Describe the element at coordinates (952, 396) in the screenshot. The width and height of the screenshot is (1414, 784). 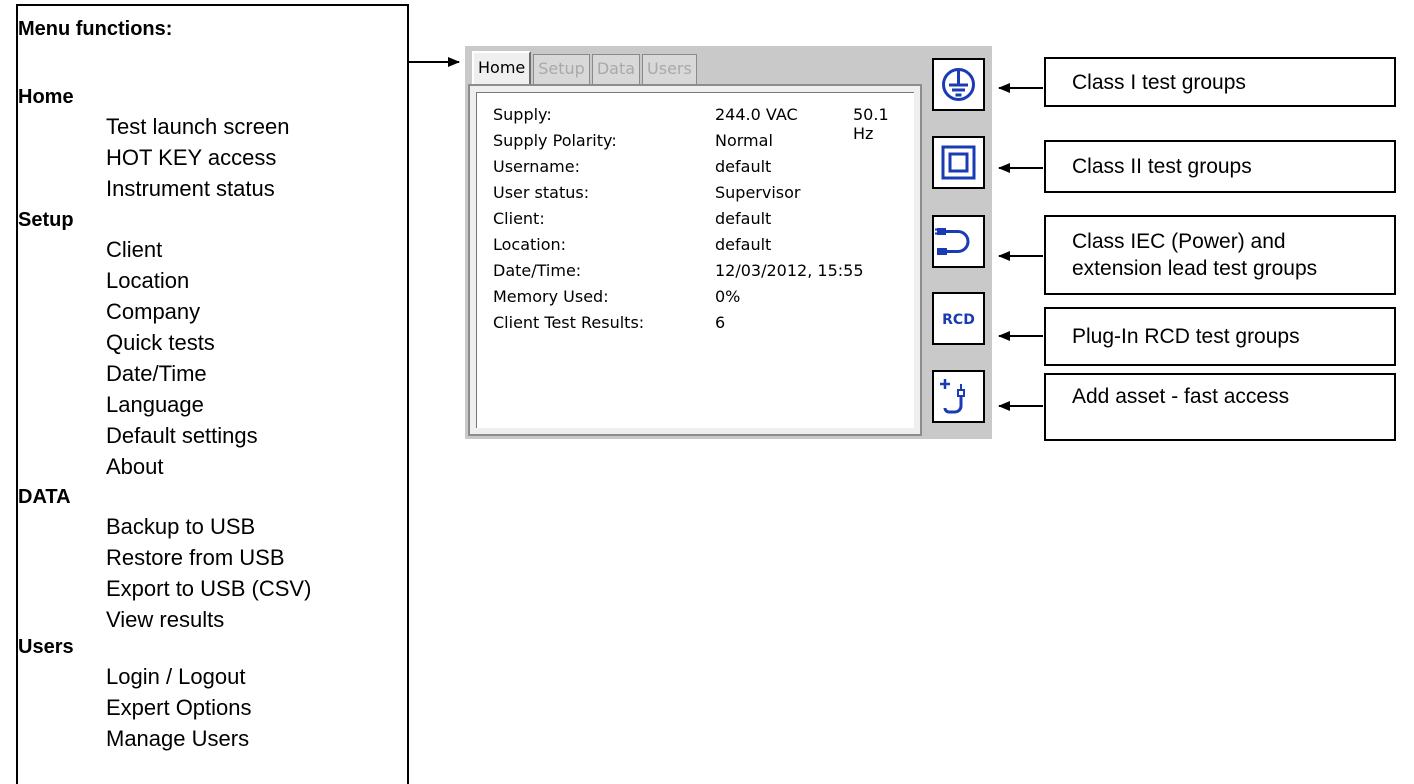
I see `add-asset-icon` at that location.